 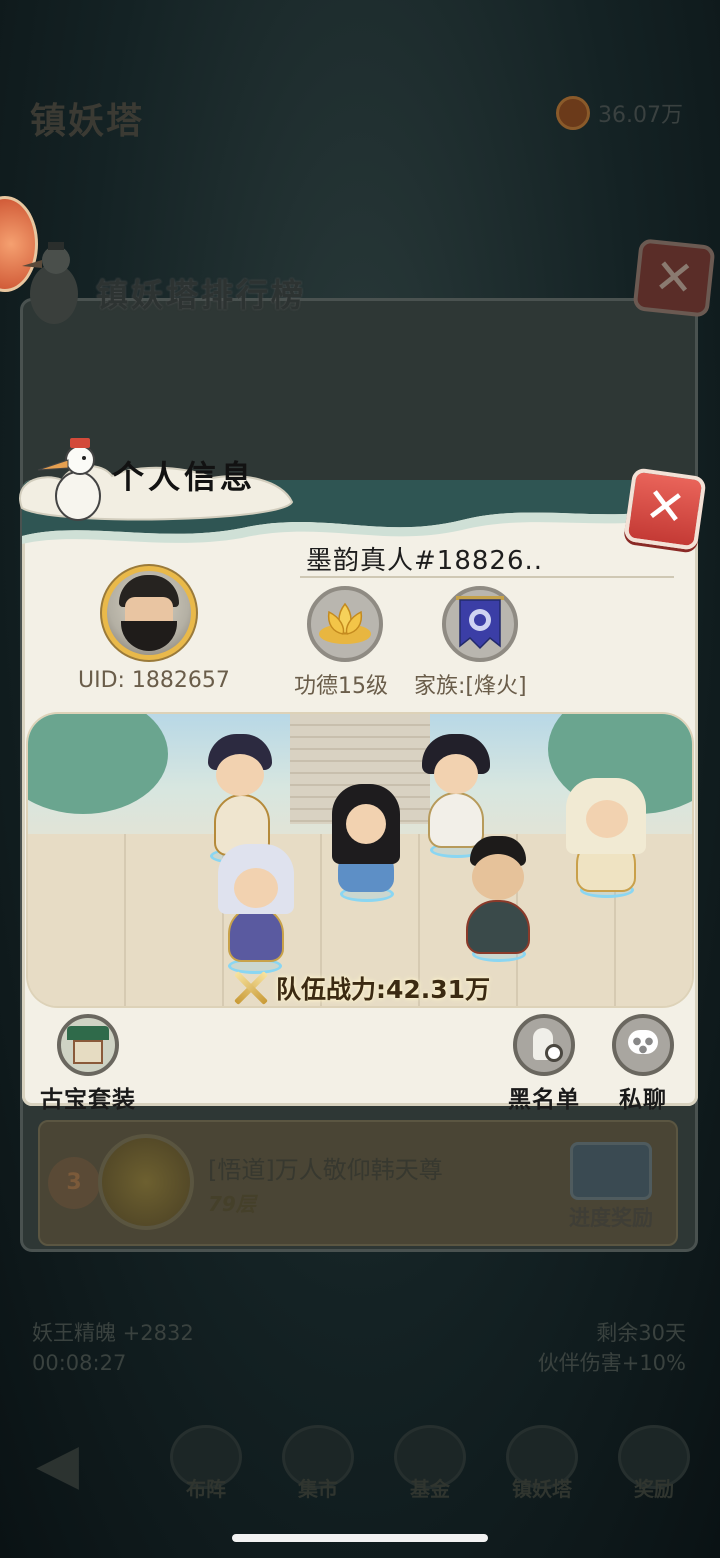 I want to click on nav-item-market: 集市, so click(x=318, y=1463).